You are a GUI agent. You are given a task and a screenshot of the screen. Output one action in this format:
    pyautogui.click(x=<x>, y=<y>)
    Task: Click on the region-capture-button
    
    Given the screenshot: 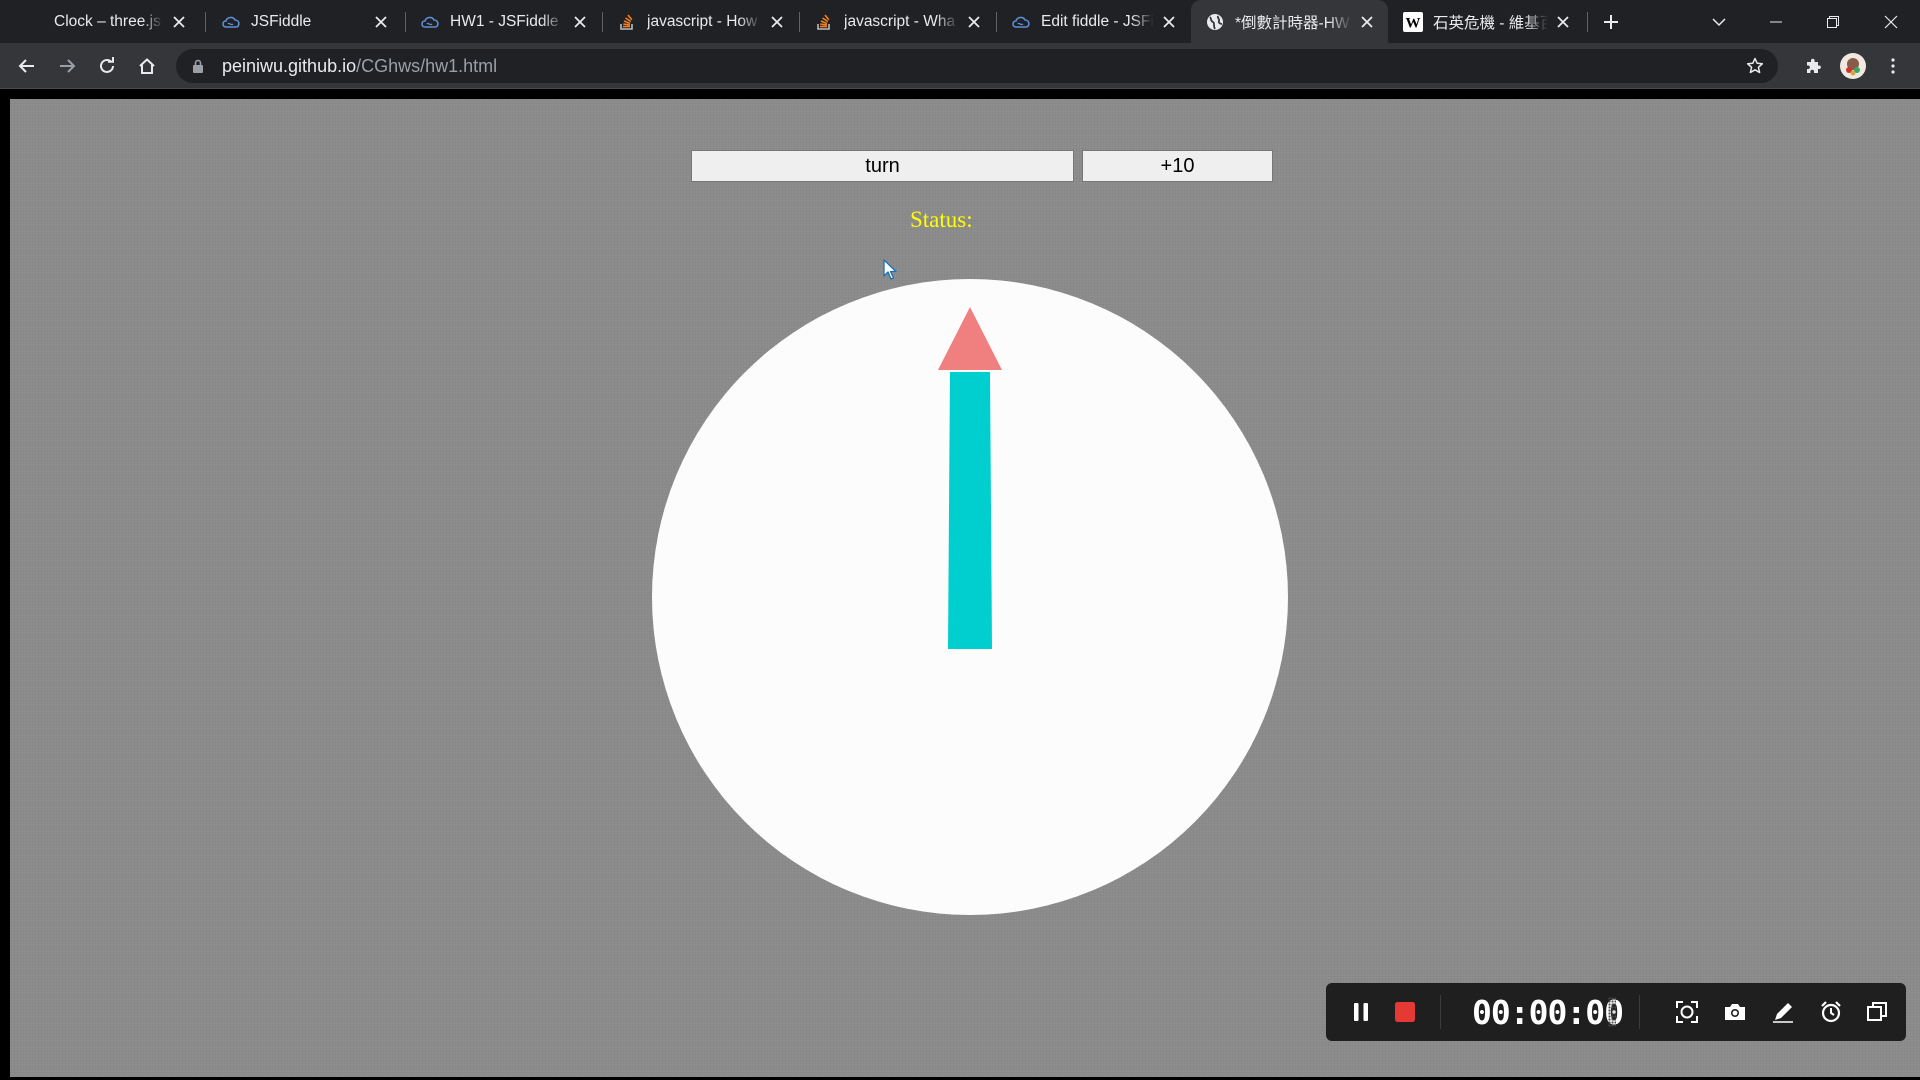 What is the action you would take?
    pyautogui.click(x=1687, y=1012)
    